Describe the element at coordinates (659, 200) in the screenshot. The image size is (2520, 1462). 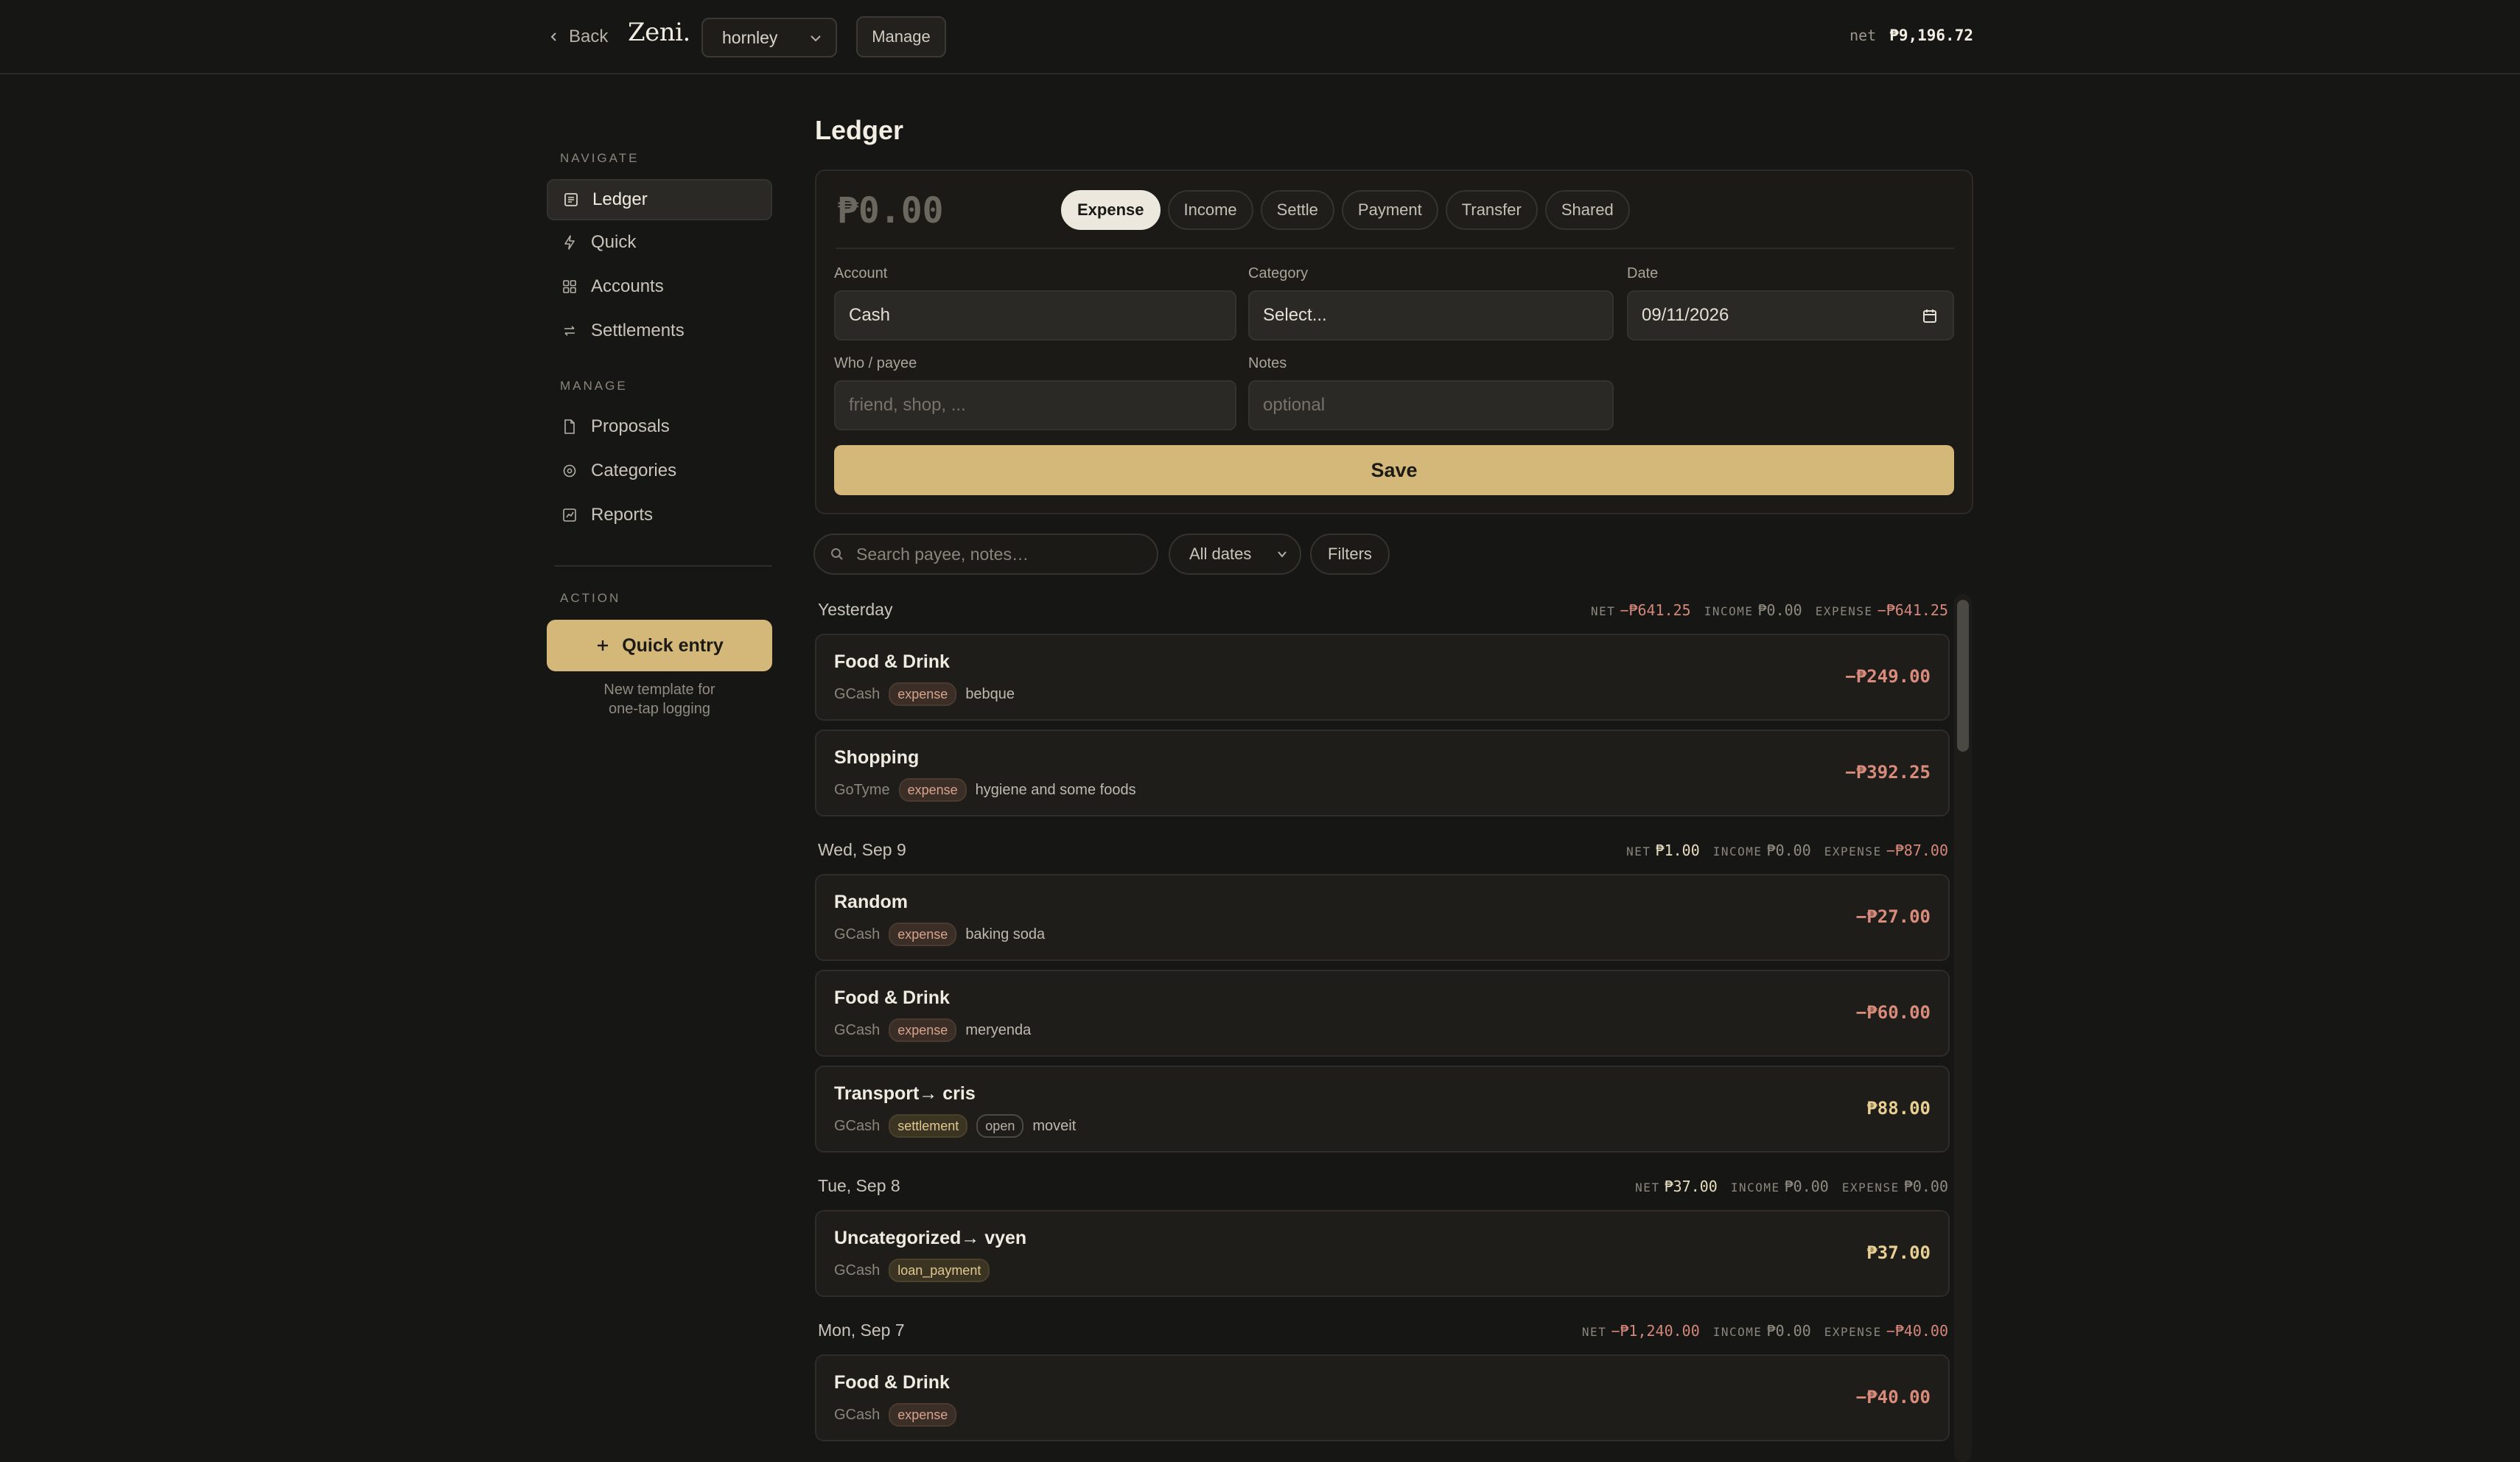
I see `sidebar-item-ledger: Ledger` at that location.